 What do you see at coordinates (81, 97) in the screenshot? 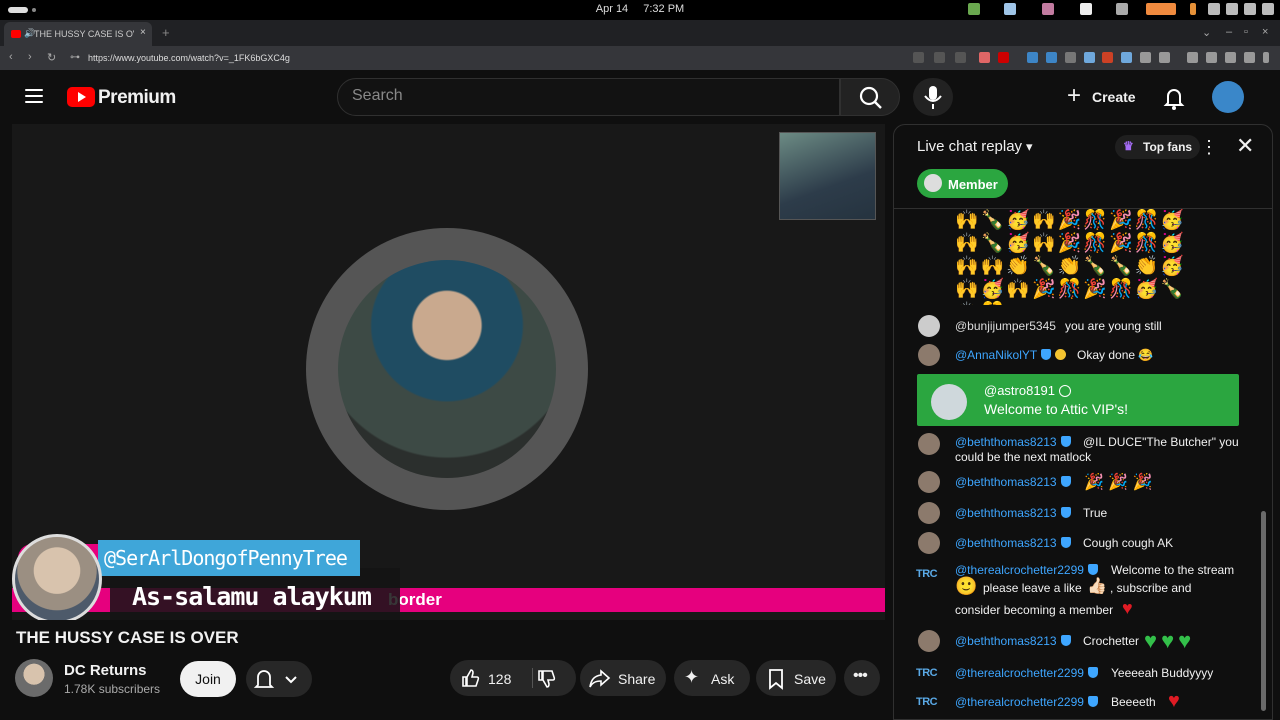
I see `youtube-logo-icon` at bounding box center [81, 97].